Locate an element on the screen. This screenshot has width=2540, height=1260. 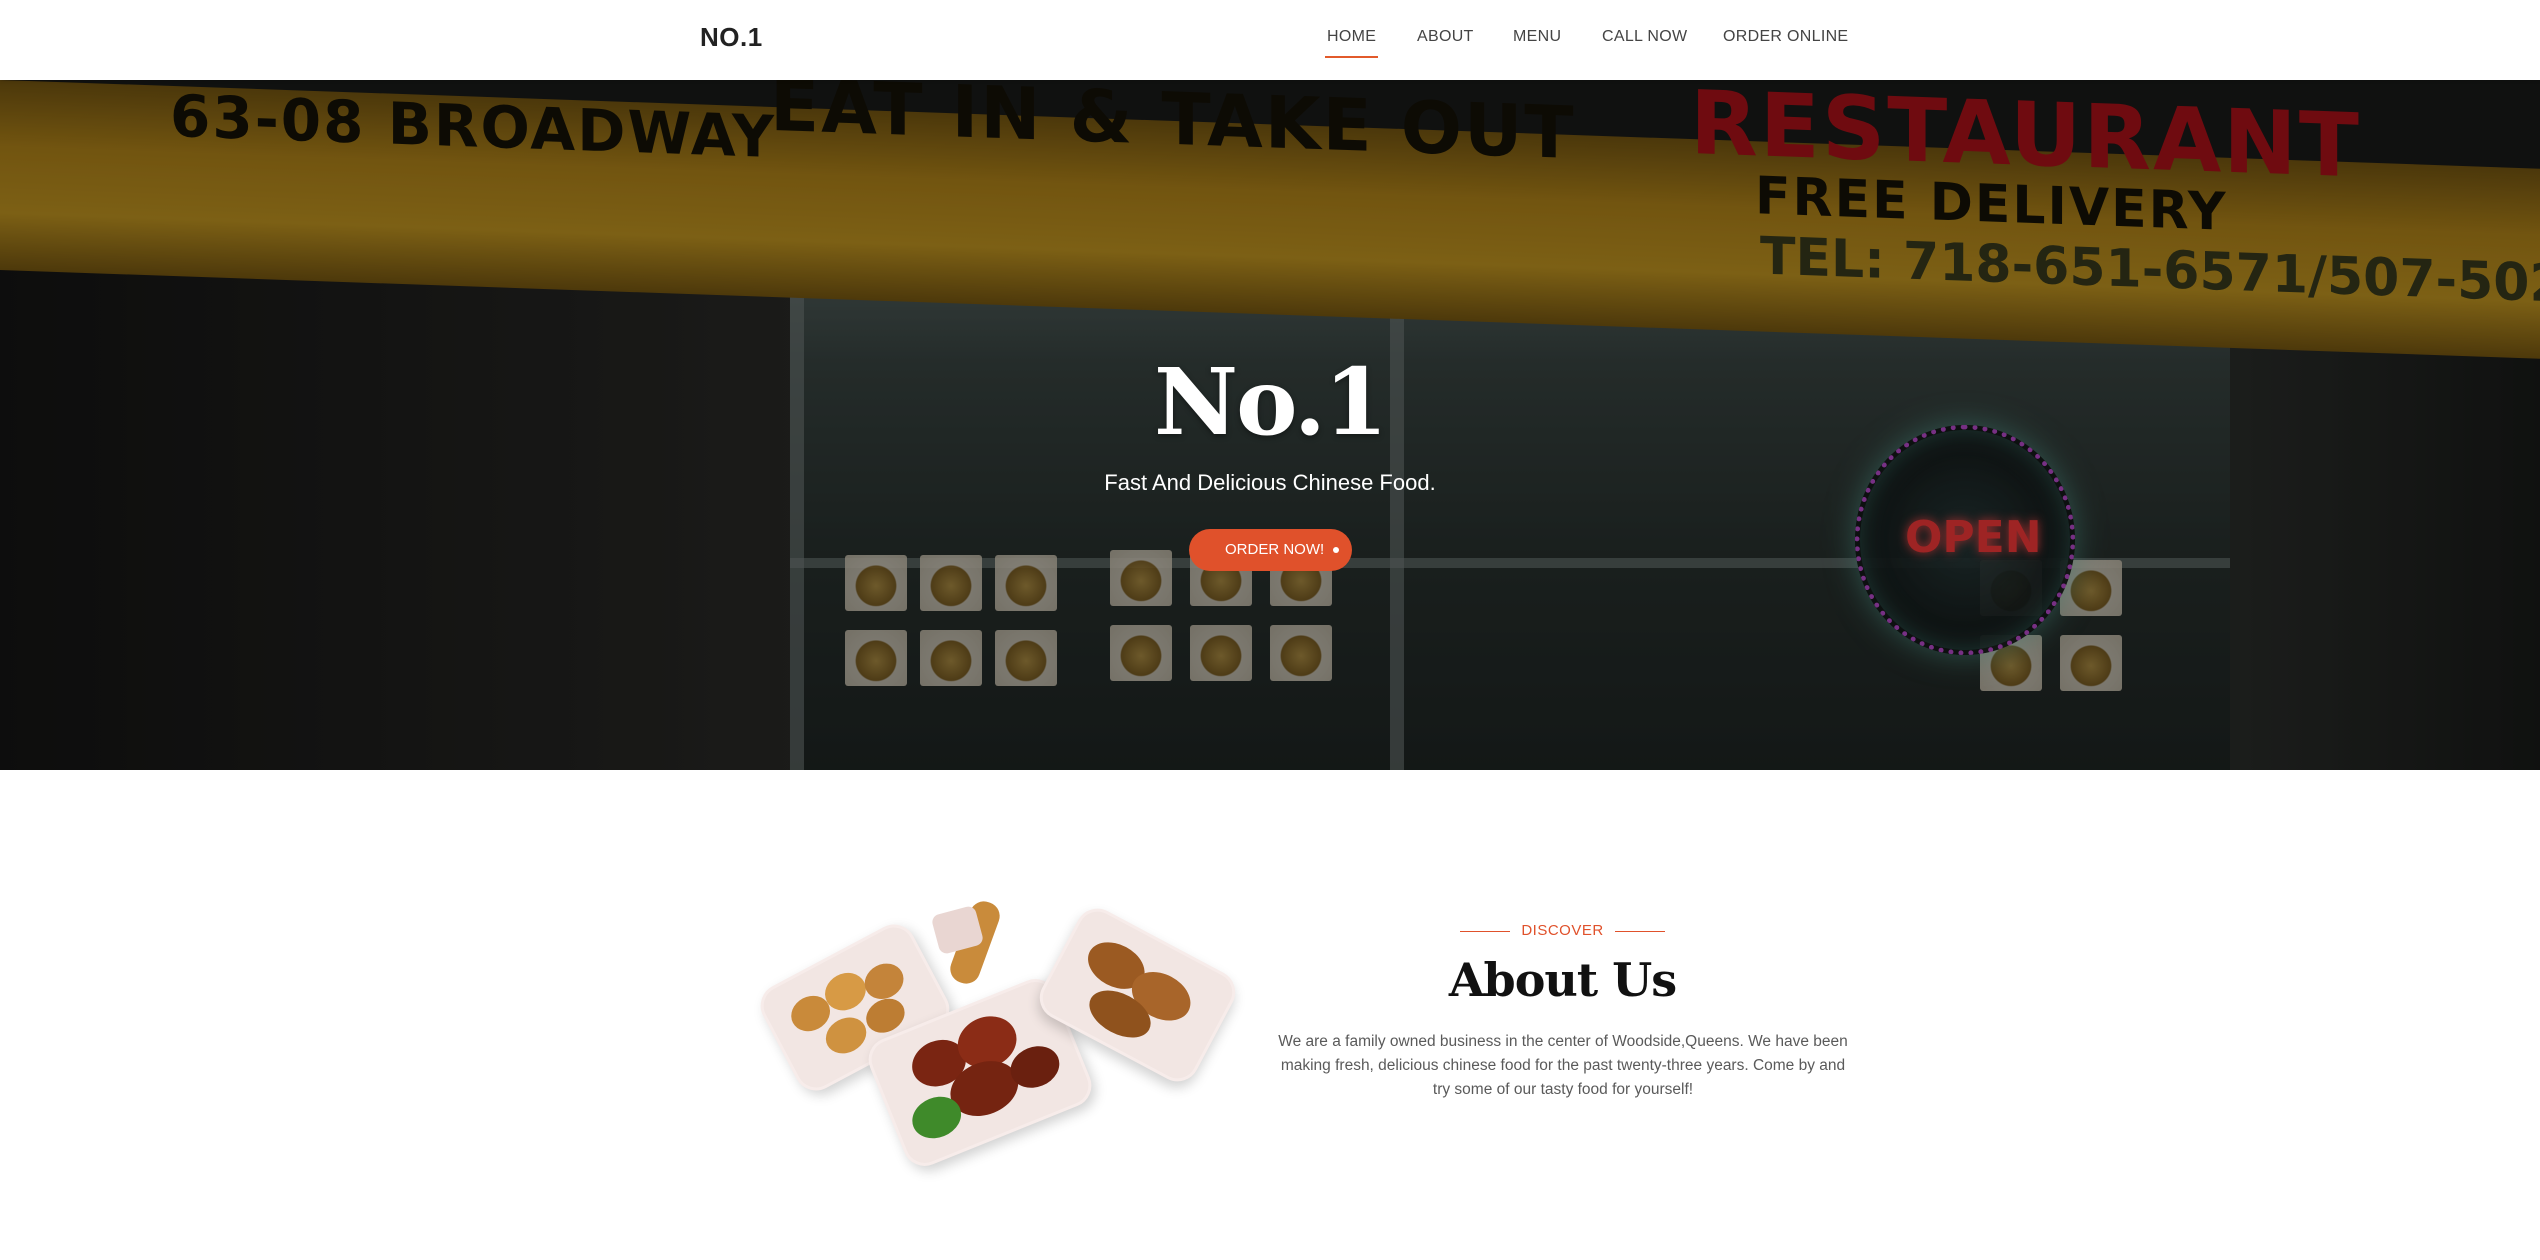
food-trays-image is located at coordinates (997, 1034).